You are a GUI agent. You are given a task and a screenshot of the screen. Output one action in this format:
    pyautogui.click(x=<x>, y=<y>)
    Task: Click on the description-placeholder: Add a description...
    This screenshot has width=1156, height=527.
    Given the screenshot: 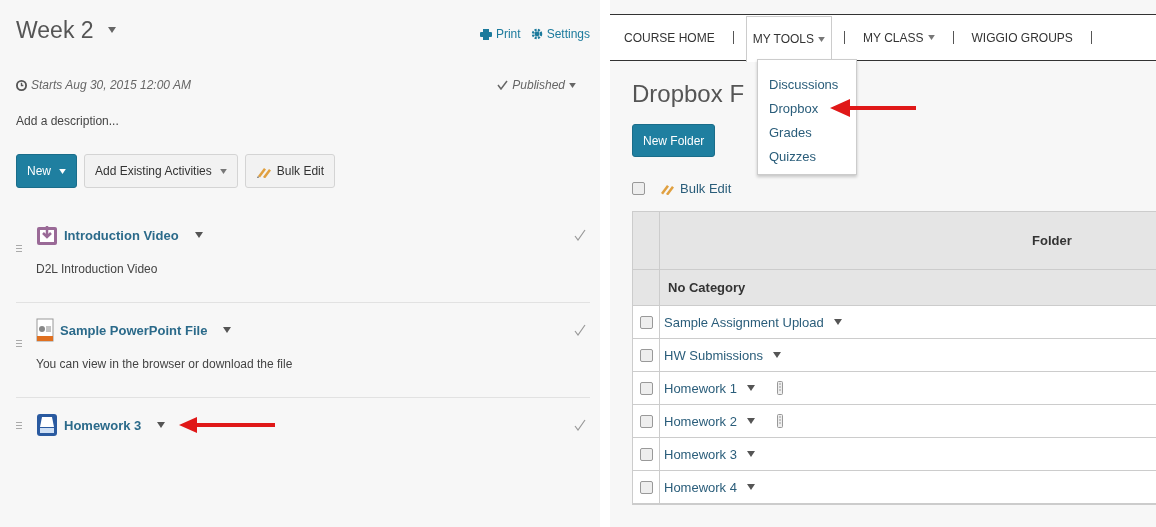 What is the action you would take?
    pyautogui.click(x=303, y=121)
    